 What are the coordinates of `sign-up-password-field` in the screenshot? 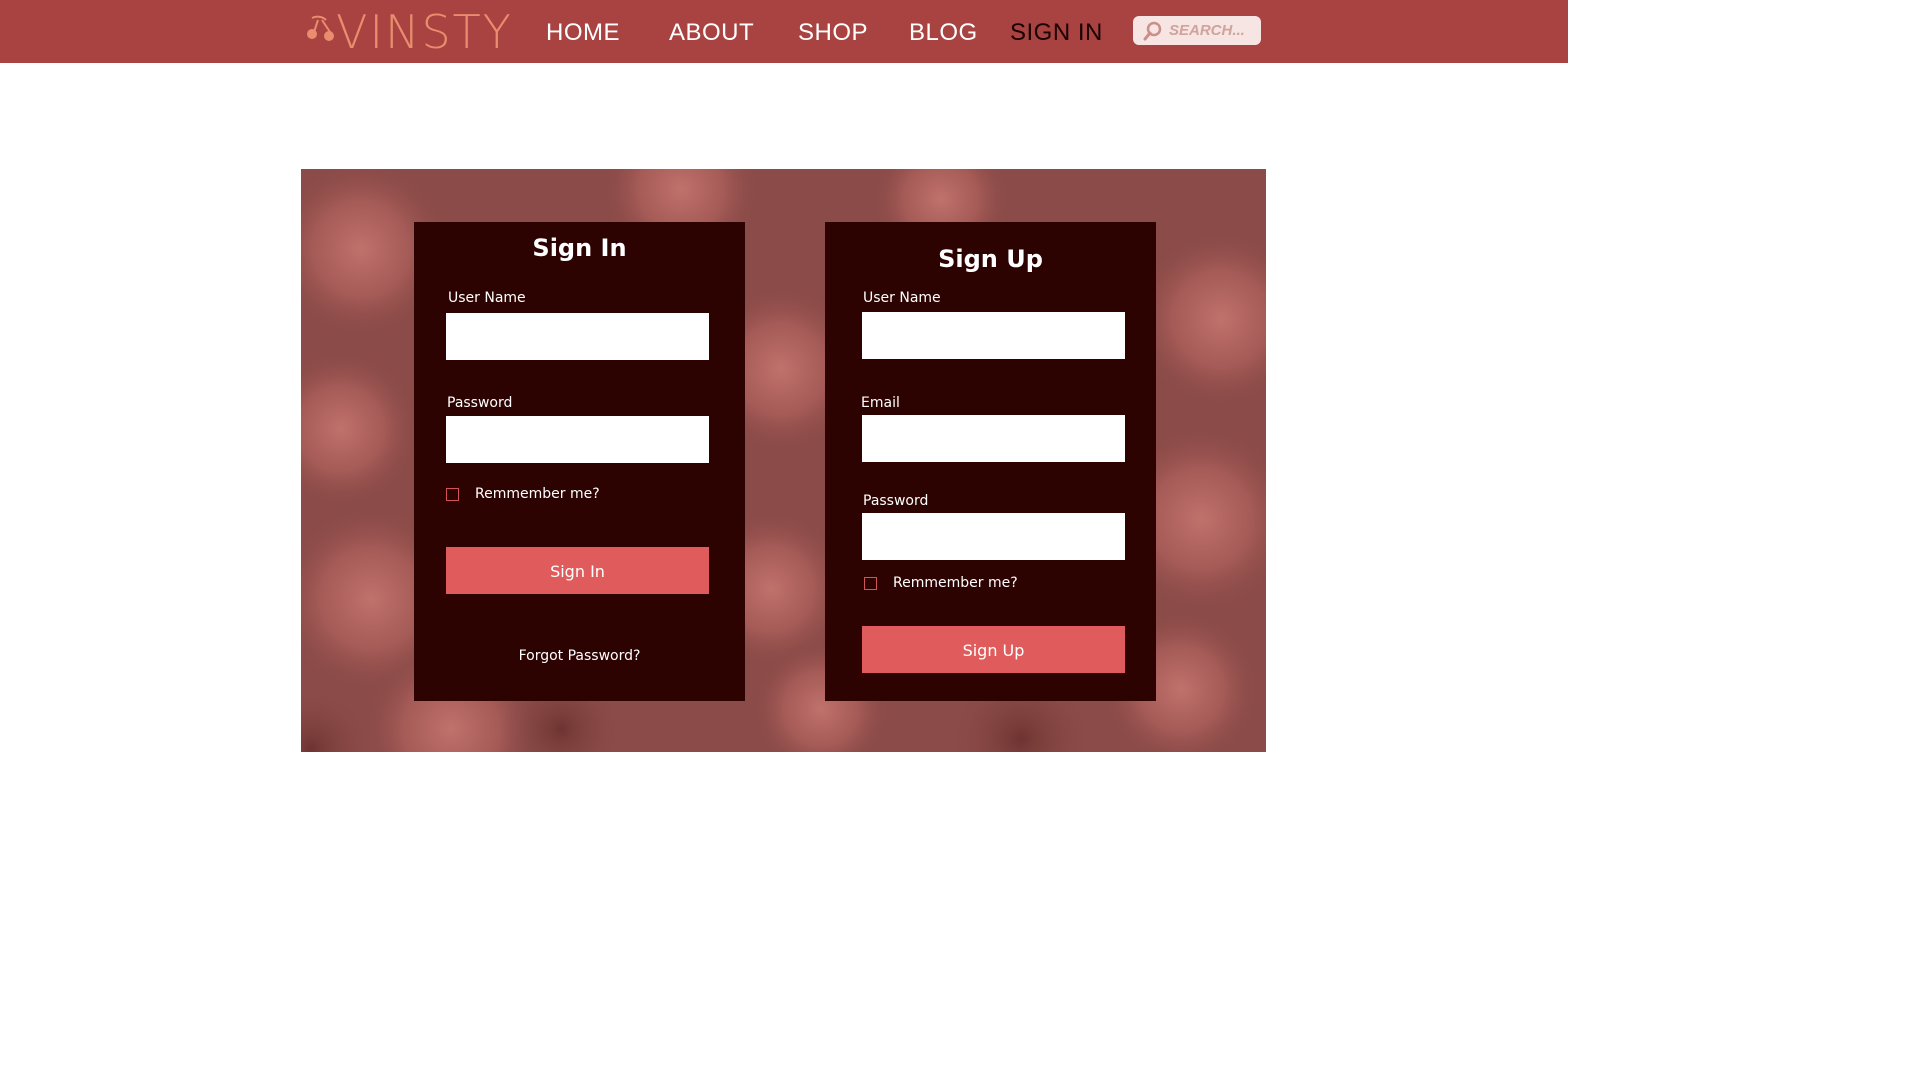 It's located at (993, 536).